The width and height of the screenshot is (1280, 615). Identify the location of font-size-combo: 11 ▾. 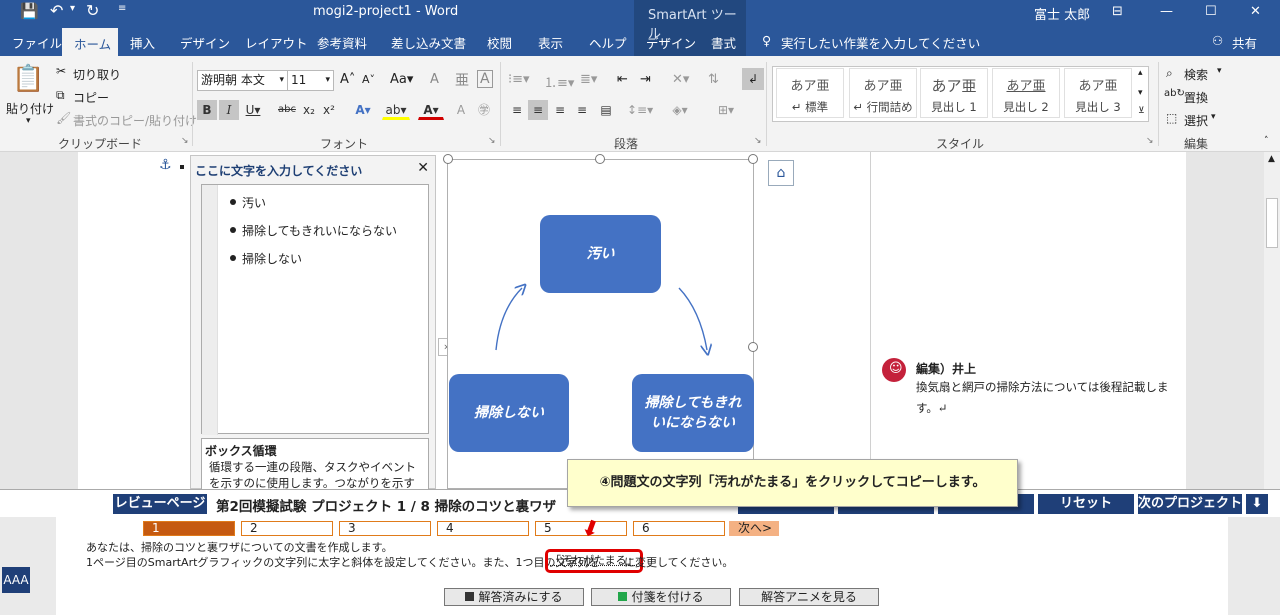
(310, 80).